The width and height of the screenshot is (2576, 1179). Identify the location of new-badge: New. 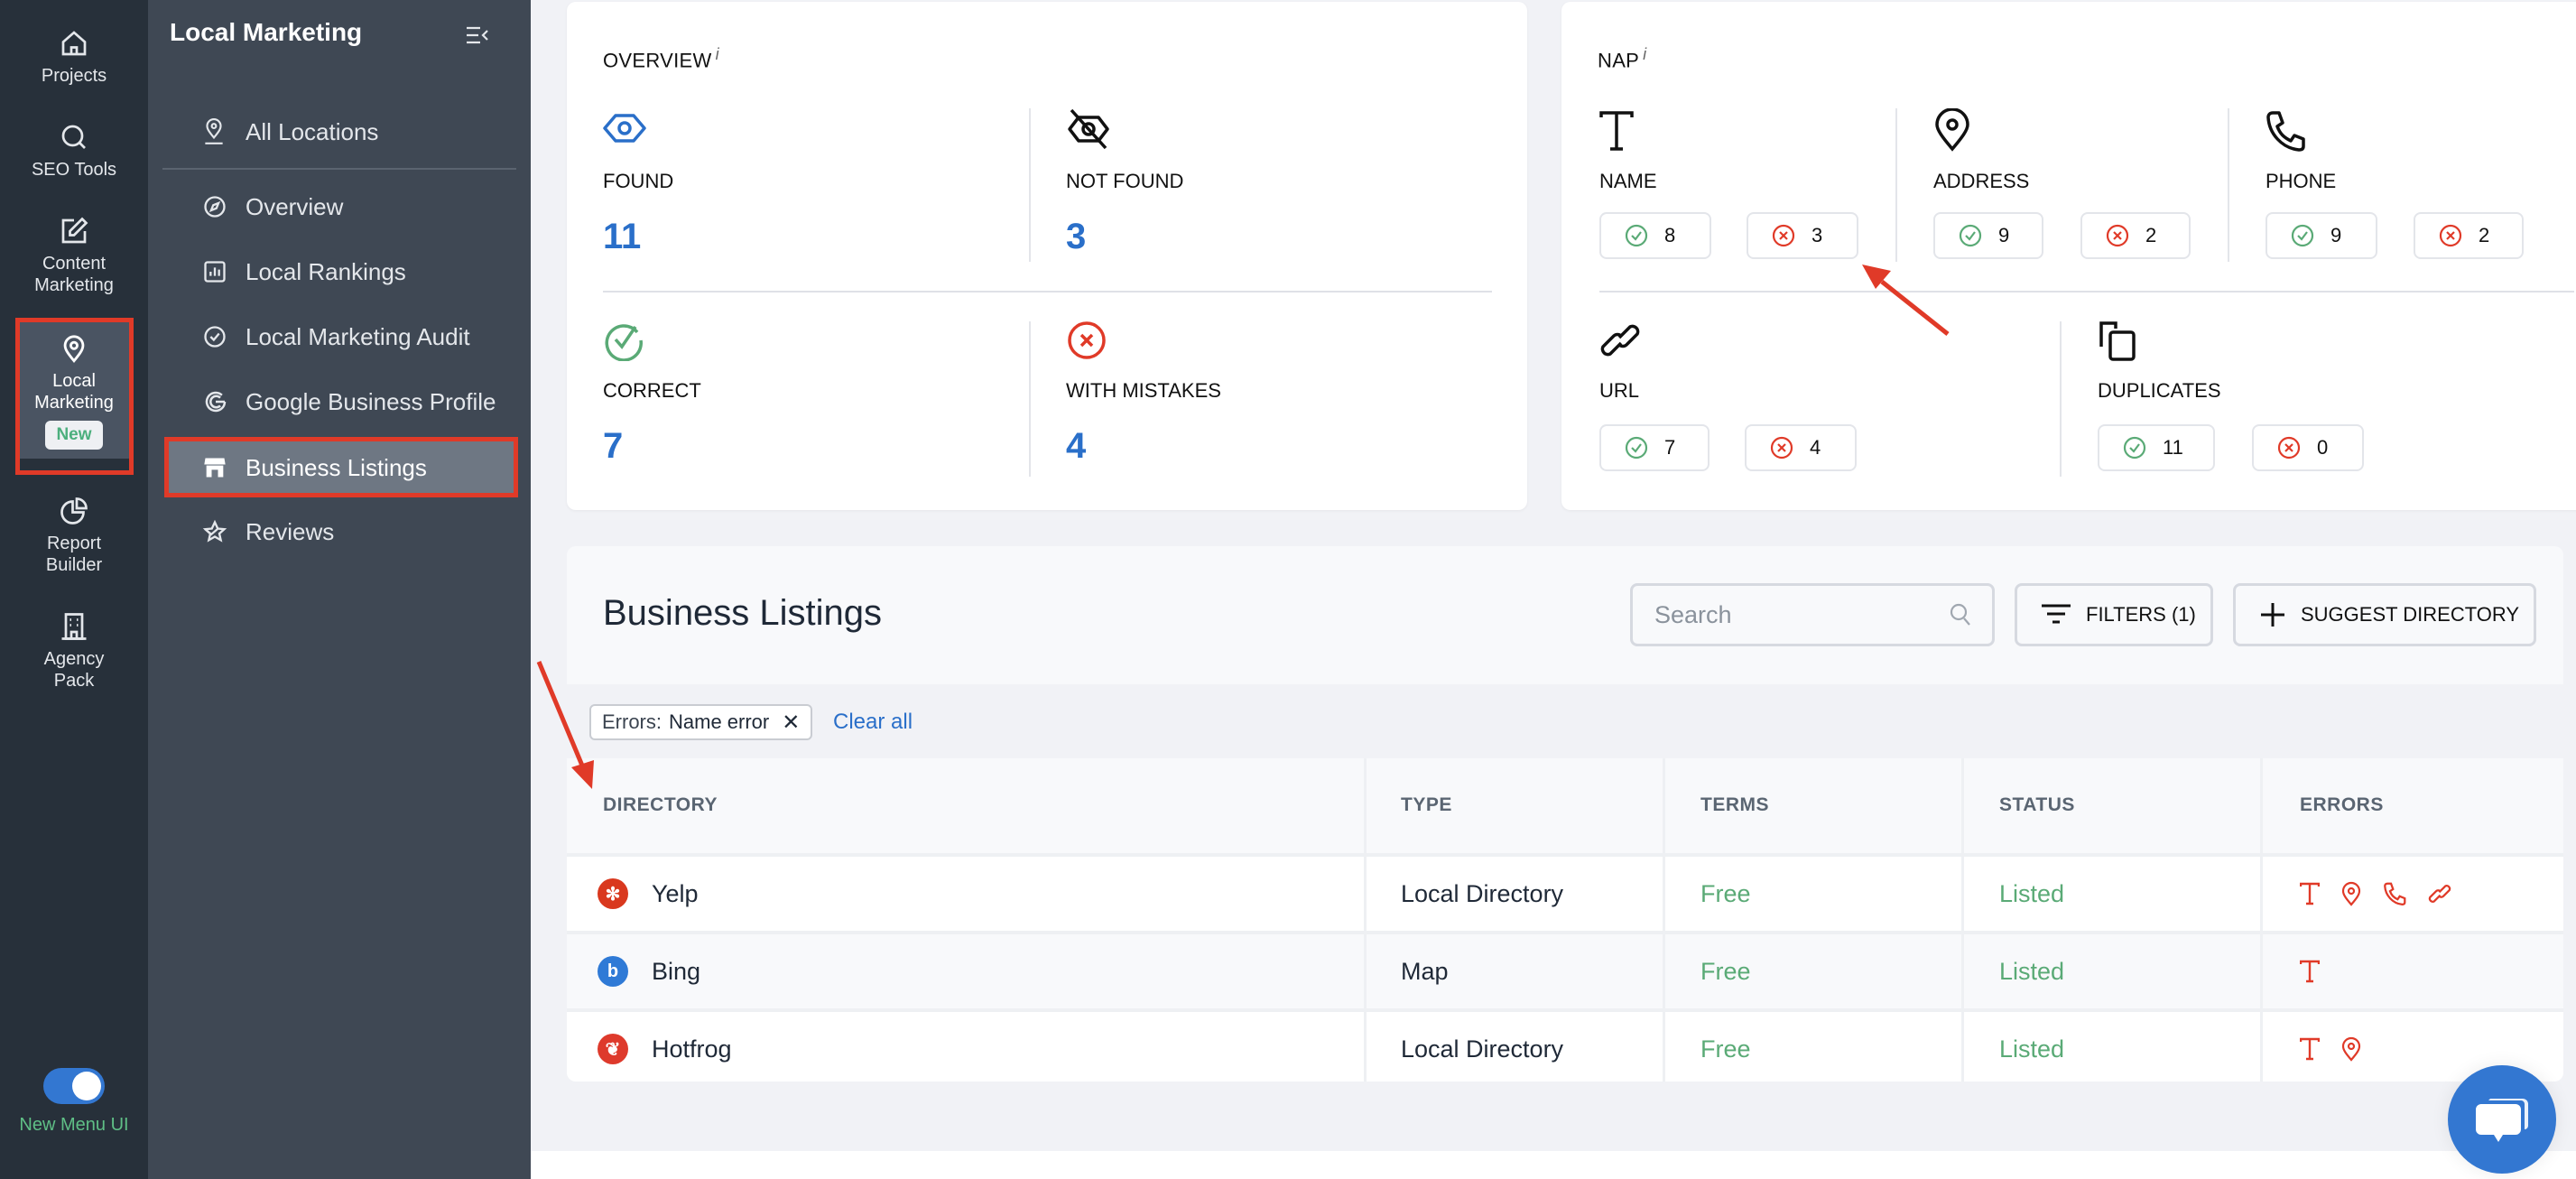
(74, 435).